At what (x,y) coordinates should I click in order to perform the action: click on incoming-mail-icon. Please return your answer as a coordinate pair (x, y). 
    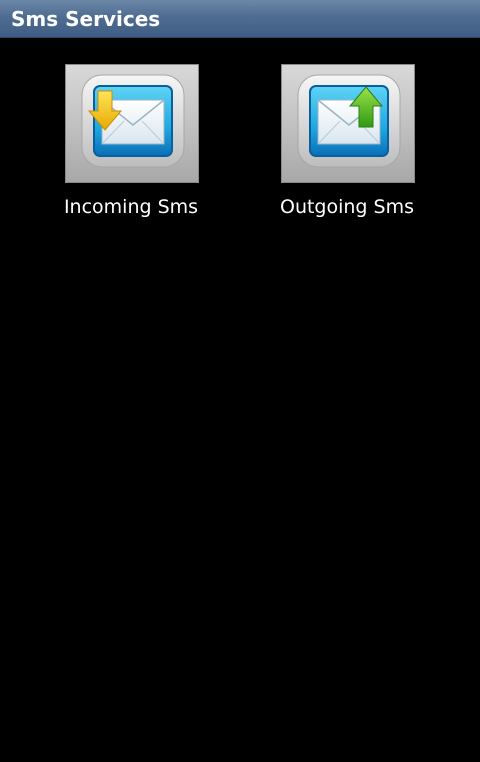
    Looking at the image, I should click on (132, 123).